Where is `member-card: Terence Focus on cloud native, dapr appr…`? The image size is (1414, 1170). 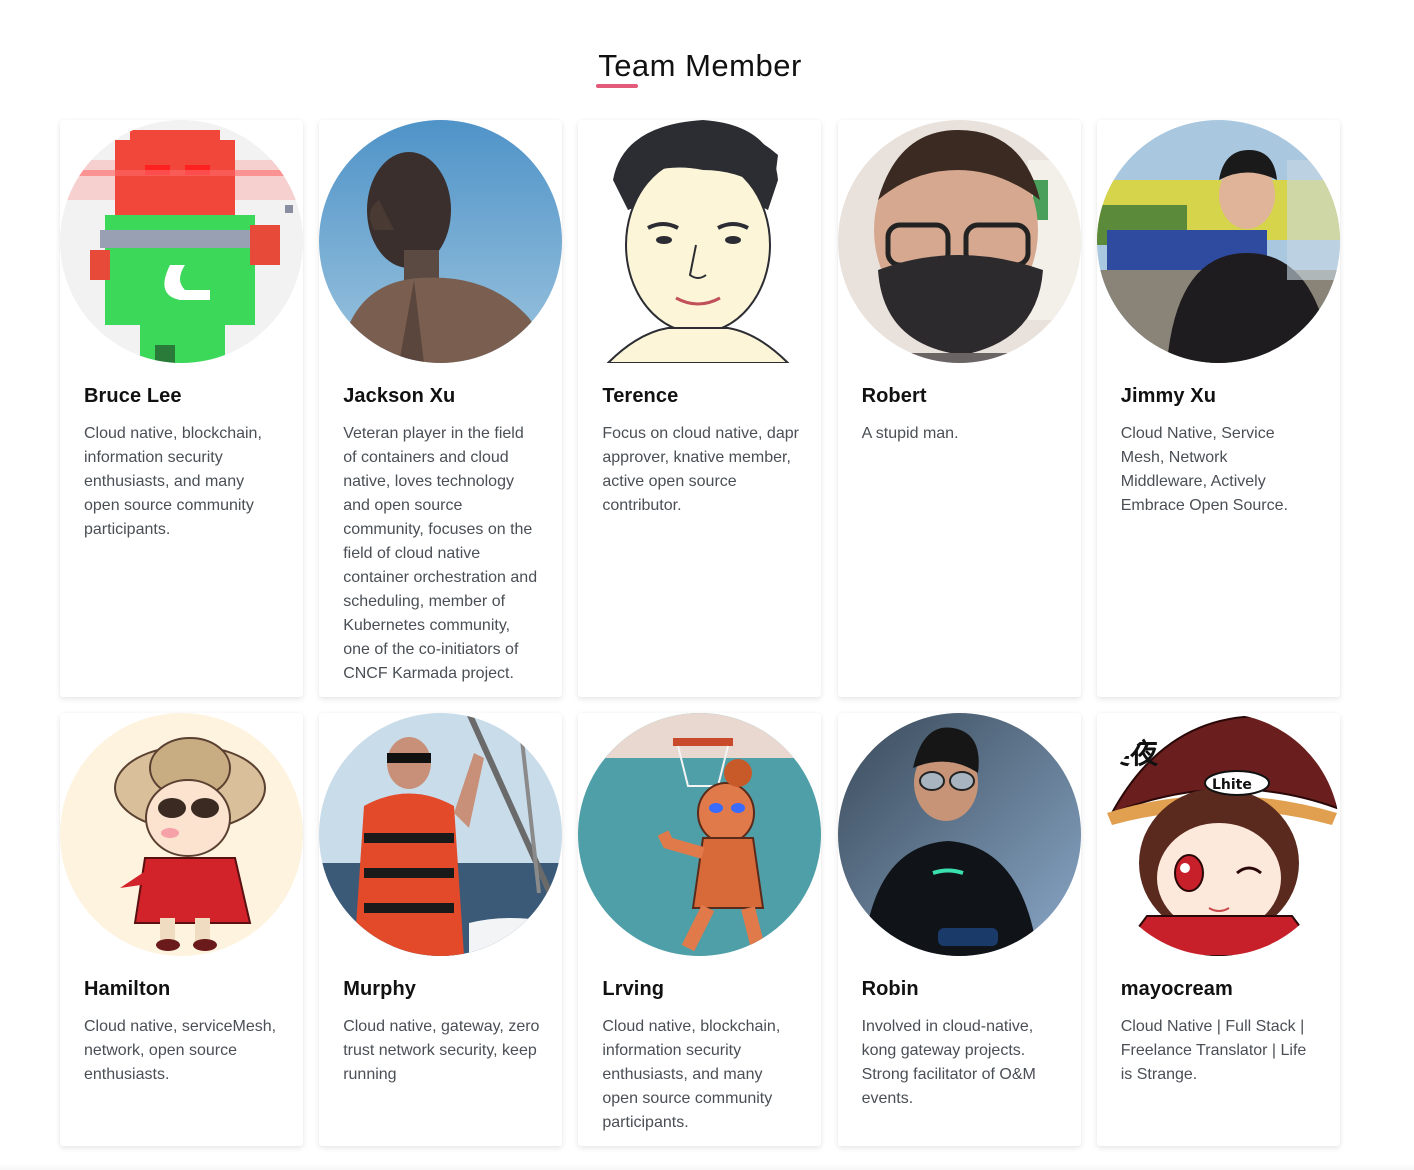
member-card: Terence Focus on cloud native, dapr appr… is located at coordinates (700, 408).